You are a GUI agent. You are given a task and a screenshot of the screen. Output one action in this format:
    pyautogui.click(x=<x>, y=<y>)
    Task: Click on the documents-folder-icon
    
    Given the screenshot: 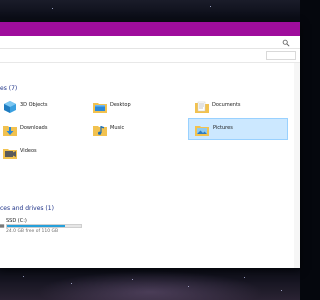 What is the action you would take?
    pyautogui.click(x=202, y=107)
    